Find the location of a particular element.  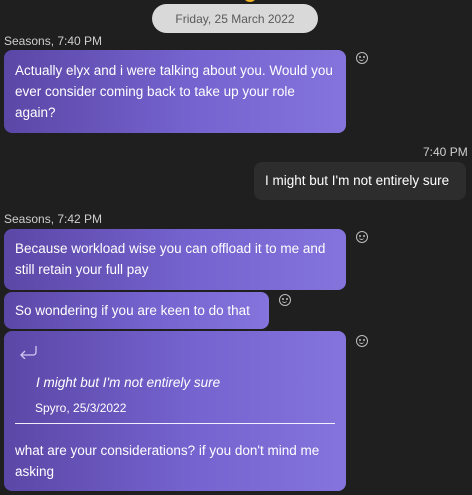

message-text: So wondering if you are keen to do that is located at coordinates (132, 310).